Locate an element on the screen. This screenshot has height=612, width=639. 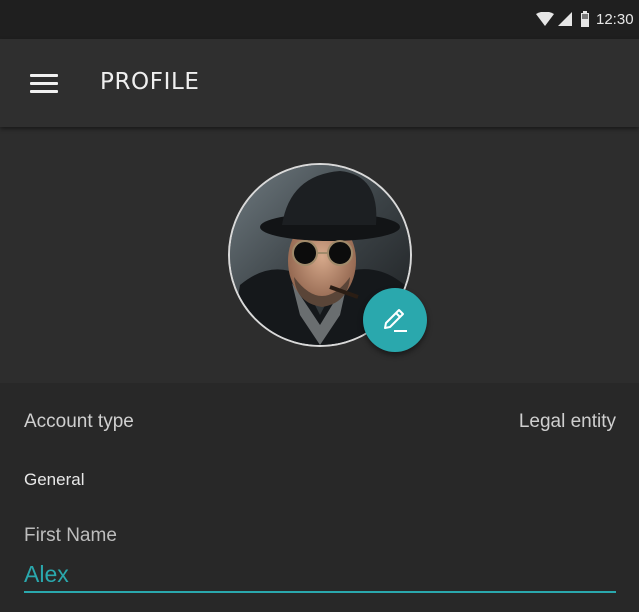
battery-icon is located at coordinates (585, 19).